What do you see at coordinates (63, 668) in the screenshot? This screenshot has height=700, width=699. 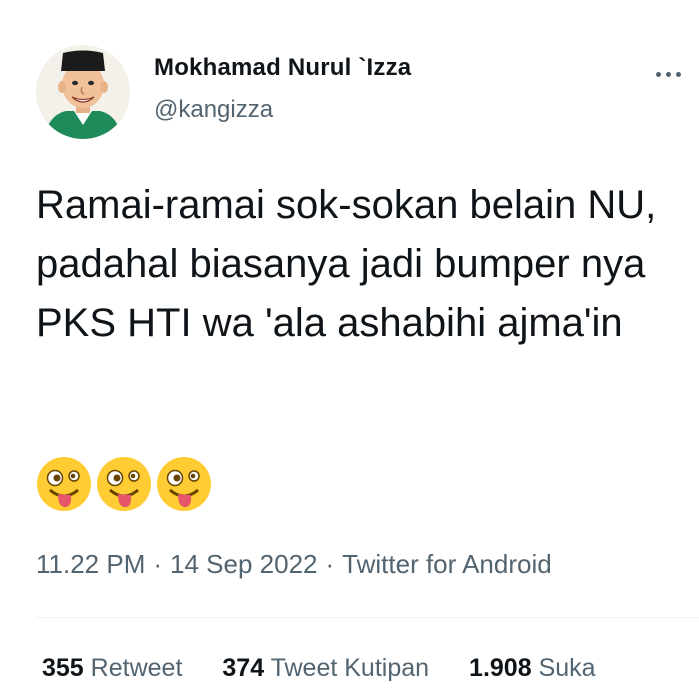 I see `retweets-count: 355` at bounding box center [63, 668].